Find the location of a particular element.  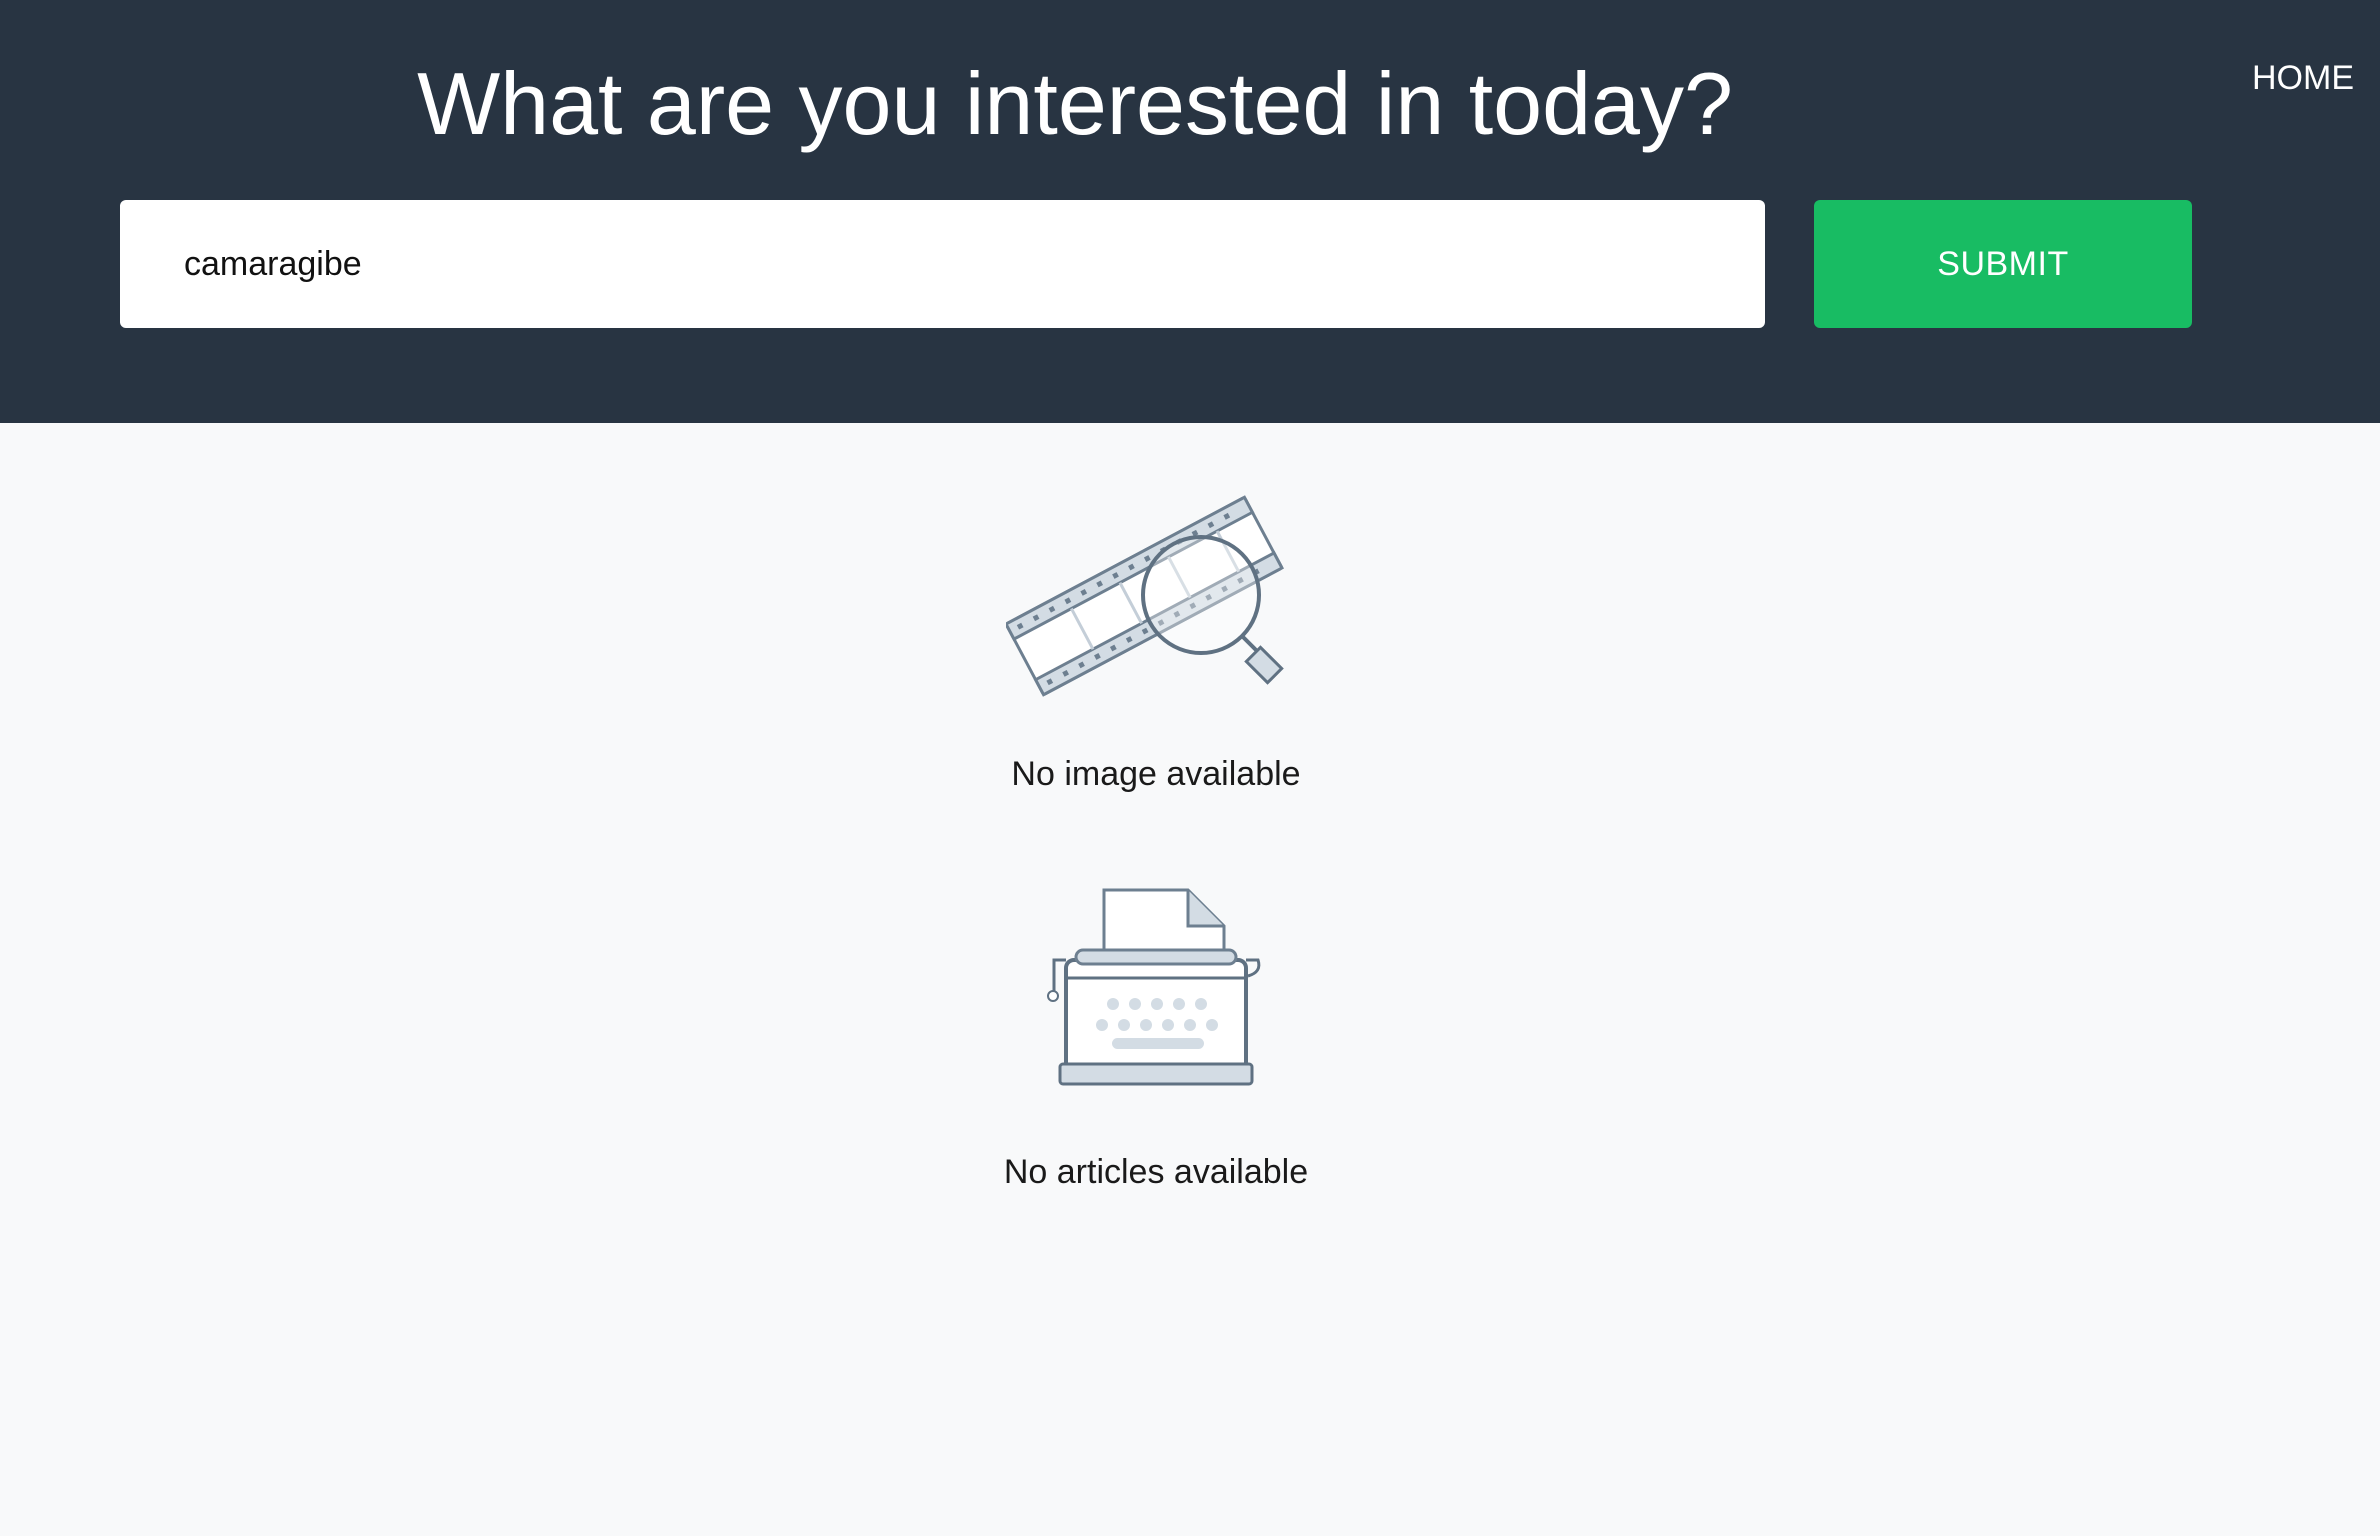

film-strip-magnifier-icon is located at coordinates (1145, 596).